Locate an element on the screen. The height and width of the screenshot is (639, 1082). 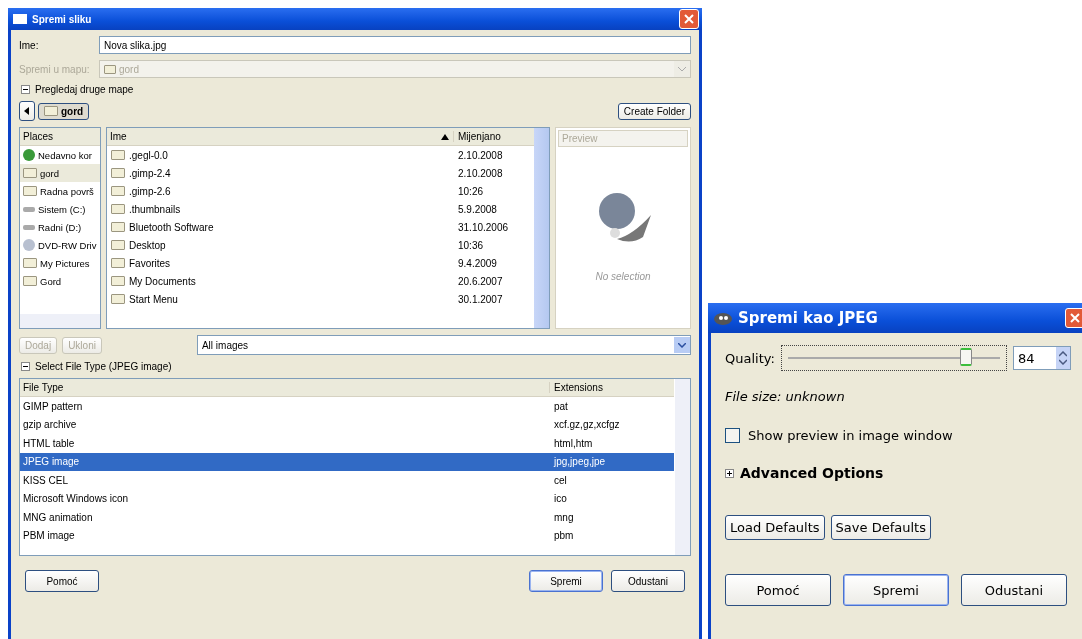
modified-date: 30.1.2007 is located at coordinates (481, 299).